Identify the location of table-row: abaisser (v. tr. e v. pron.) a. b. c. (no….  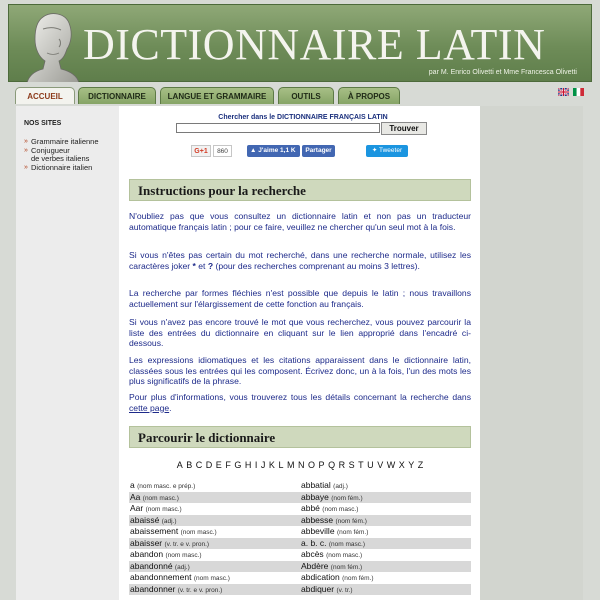
(300, 543).